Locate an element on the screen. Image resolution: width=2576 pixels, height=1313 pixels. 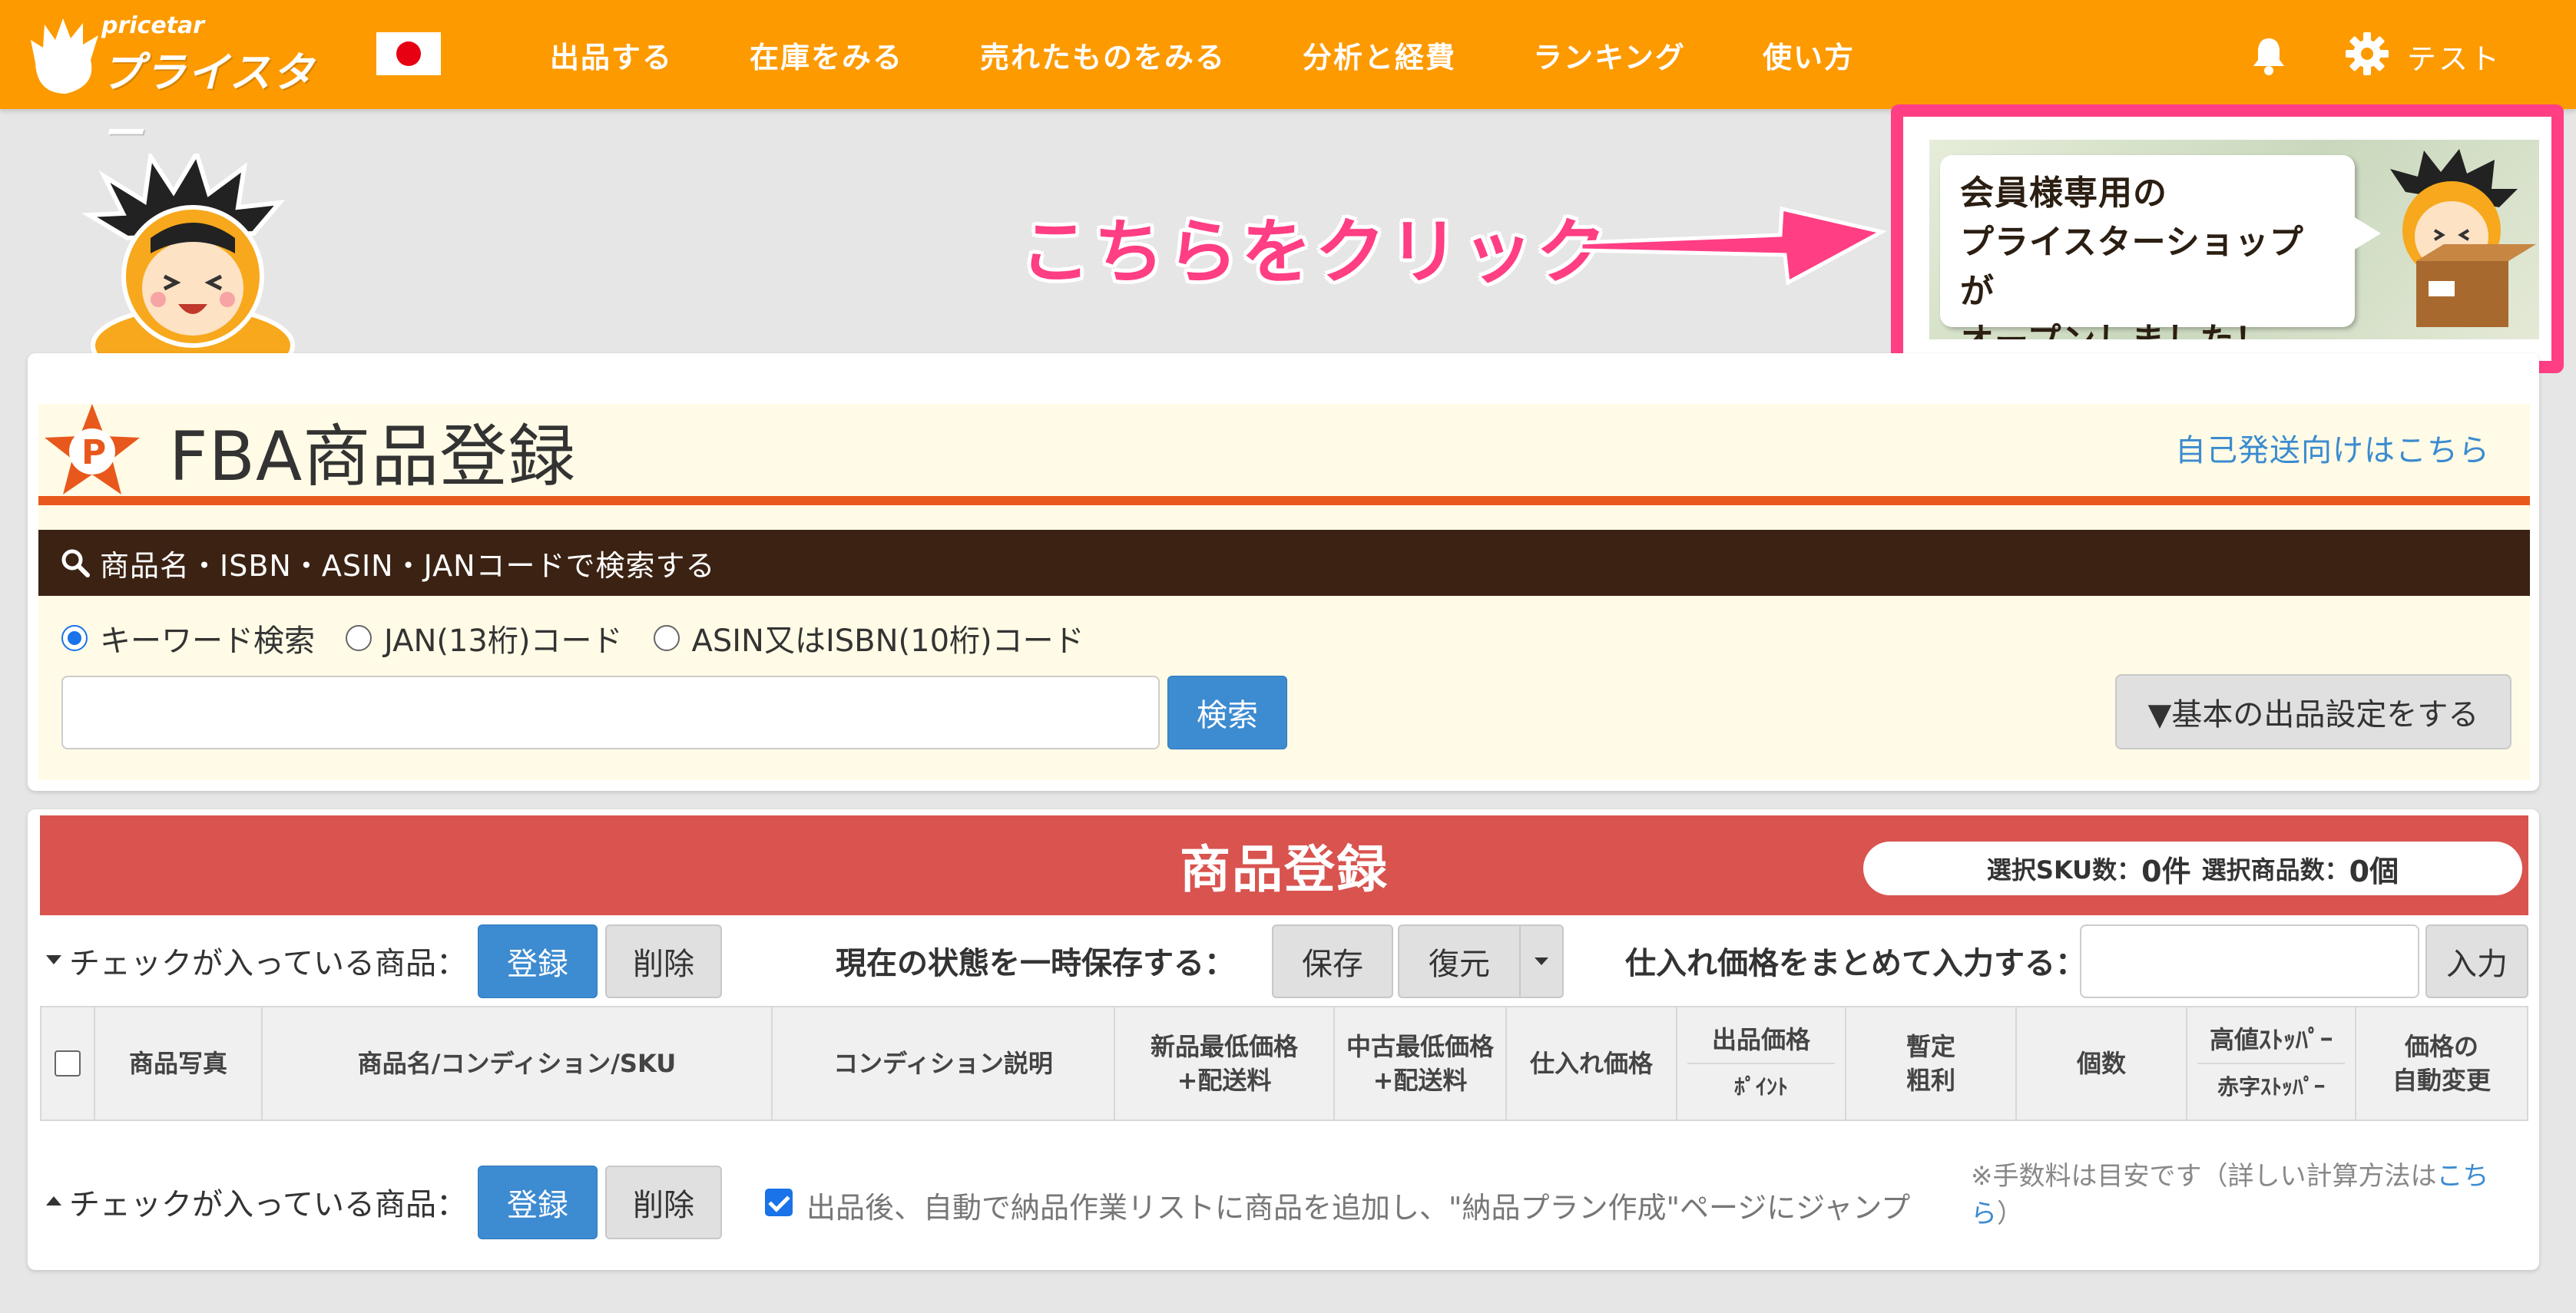
japan-flag-icon is located at coordinates (409, 53).